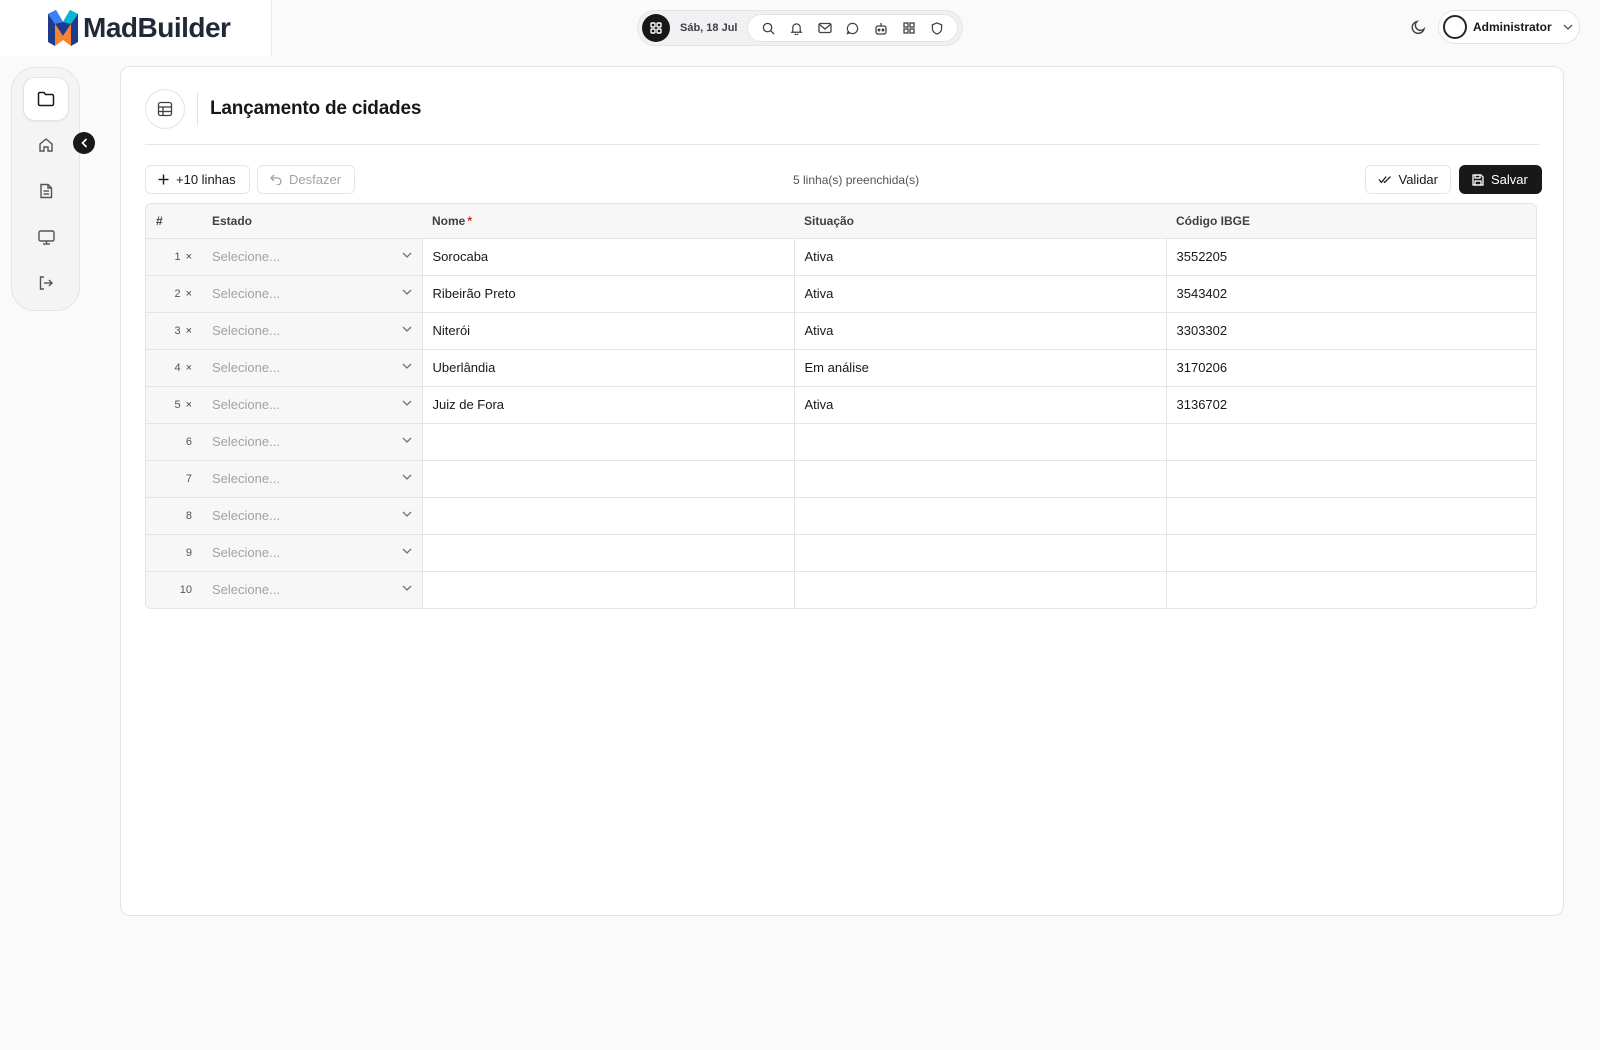 This screenshot has height=1050, width=1600. Describe the element at coordinates (276, 179) in the screenshot. I see `undo-icon` at that location.